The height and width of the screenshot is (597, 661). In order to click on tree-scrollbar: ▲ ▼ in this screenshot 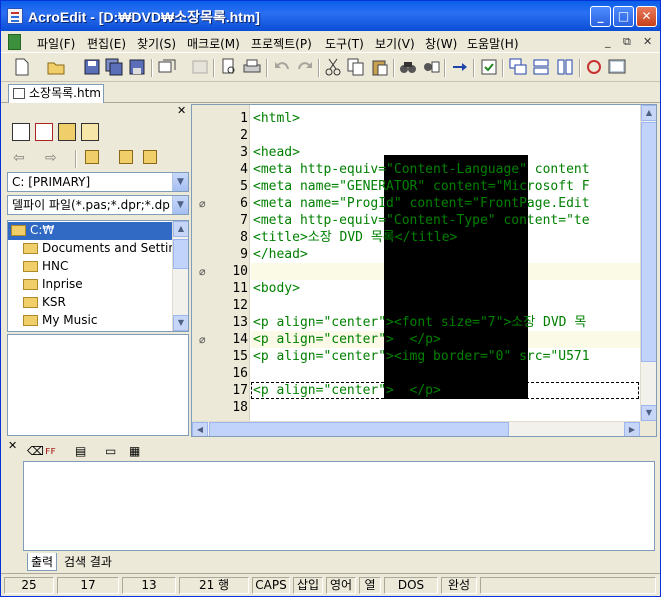, I will do `click(180, 276)`.